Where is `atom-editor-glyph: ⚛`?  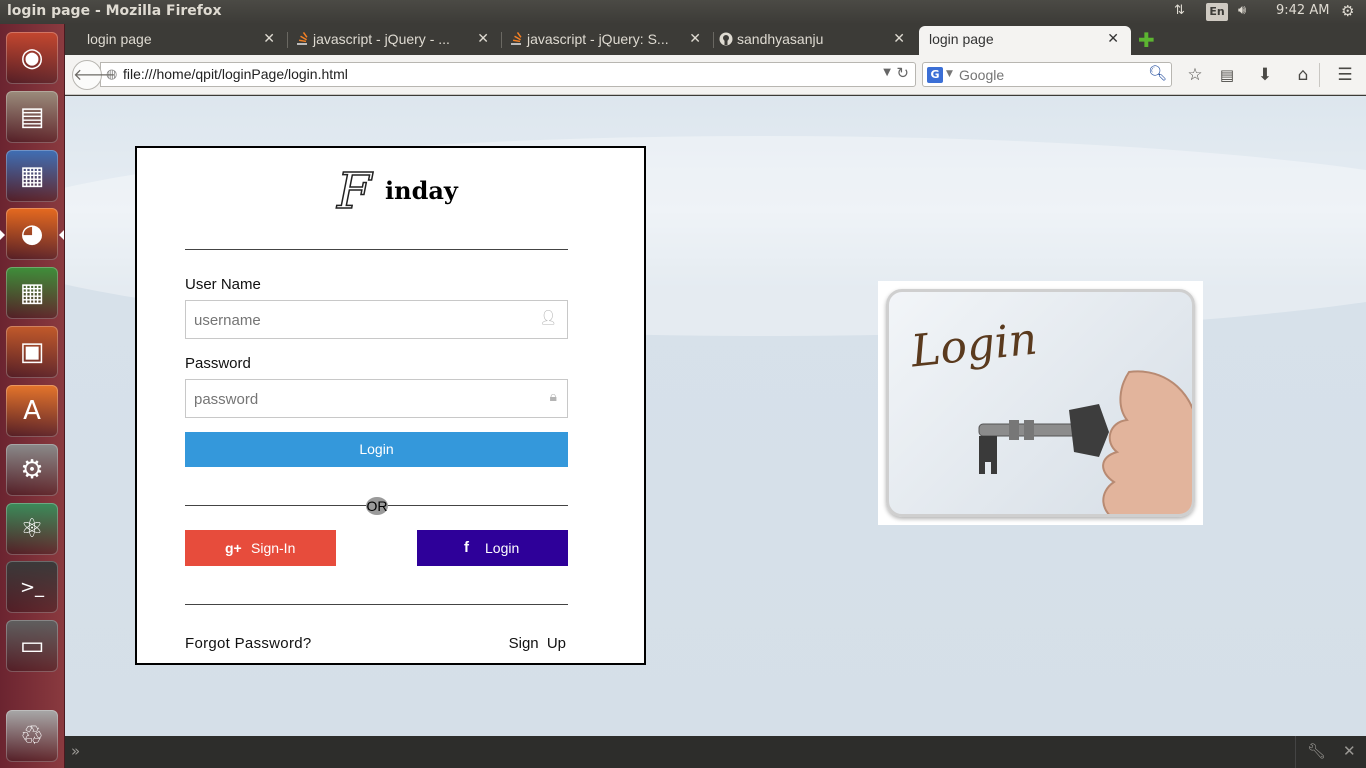 atom-editor-glyph: ⚛ is located at coordinates (32, 529).